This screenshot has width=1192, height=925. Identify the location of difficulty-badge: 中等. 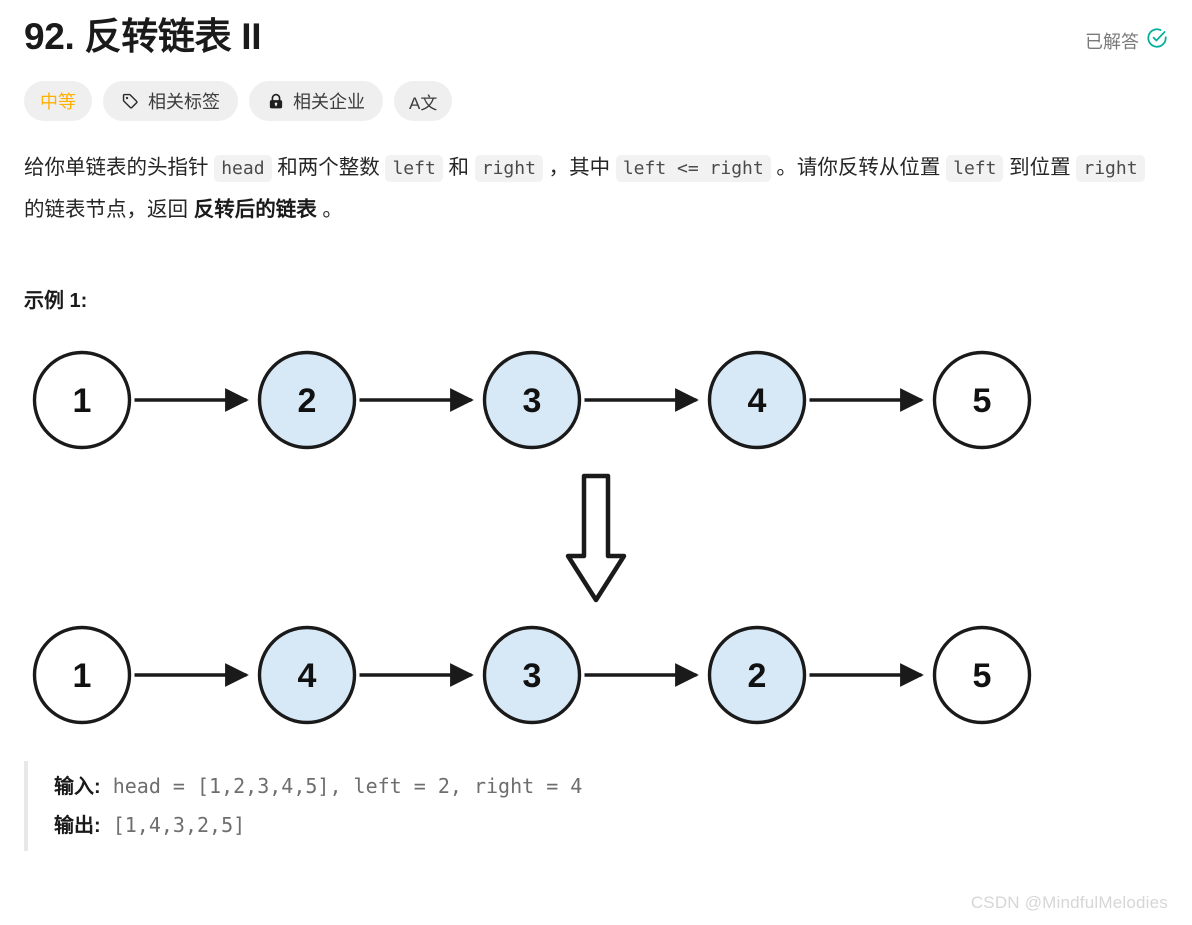
(58, 101).